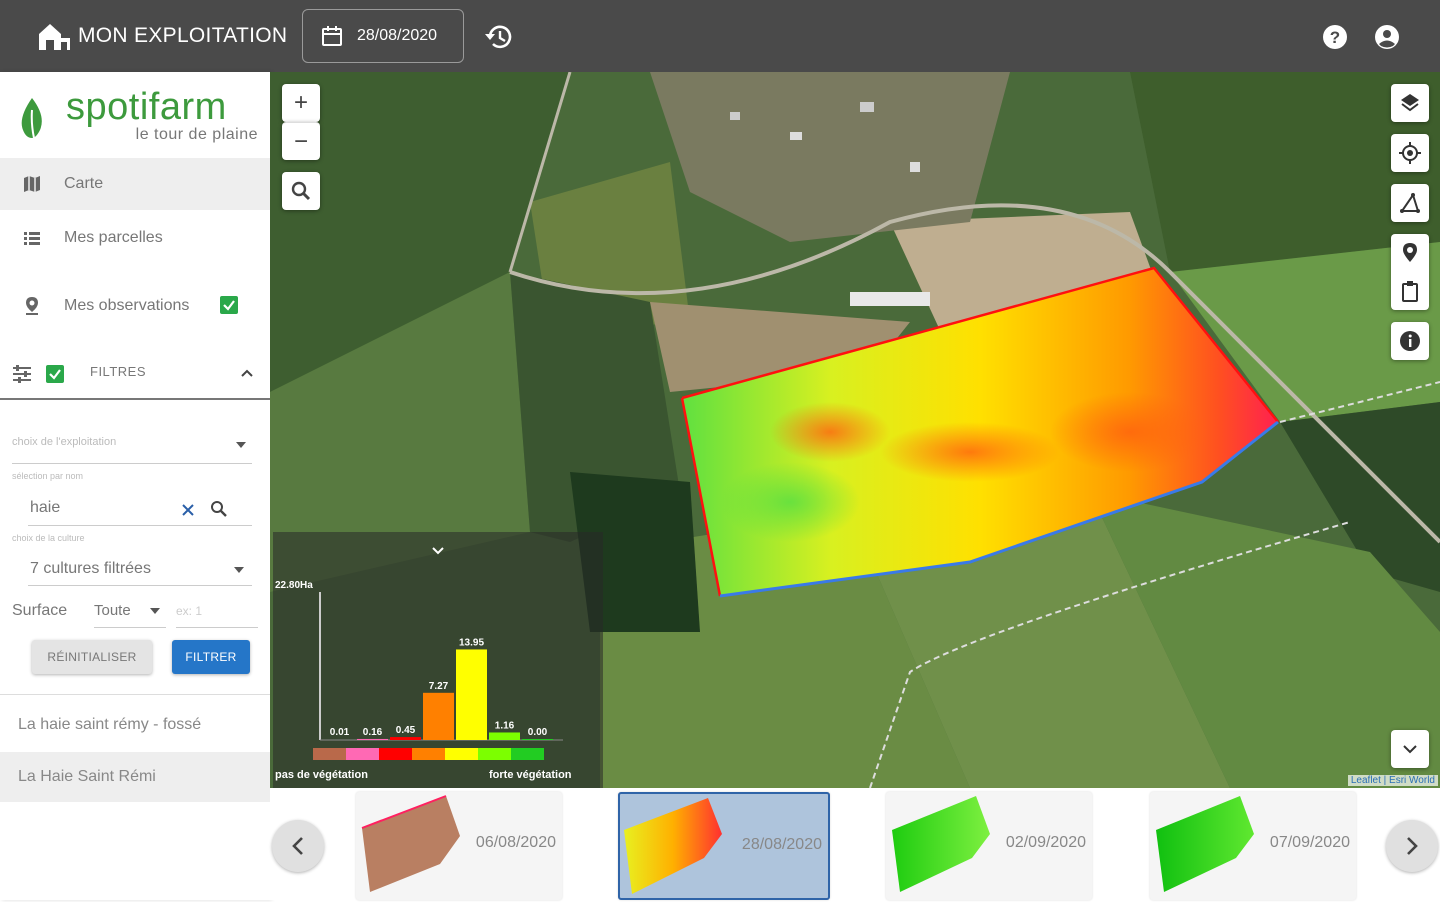  What do you see at coordinates (439, 686) in the screenshot?
I see `histogram-value-label: 7.27` at bounding box center [439, 686].